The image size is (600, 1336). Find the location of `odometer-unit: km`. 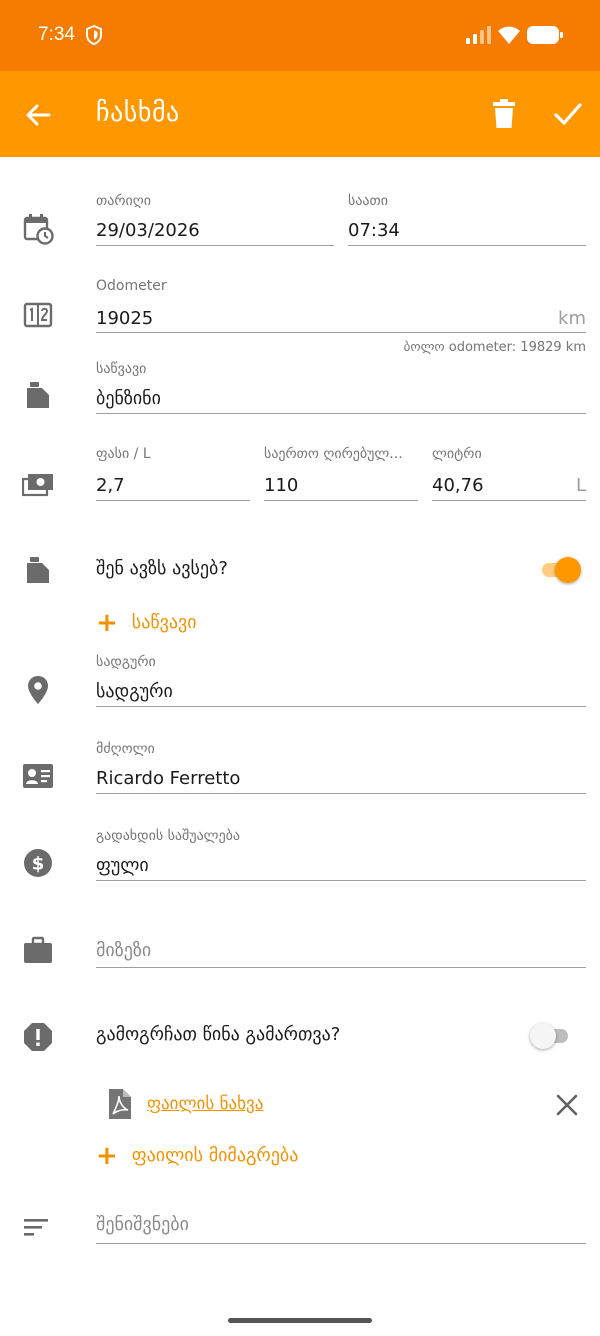

odometer-unit: km is located at coordinates (572, 318).